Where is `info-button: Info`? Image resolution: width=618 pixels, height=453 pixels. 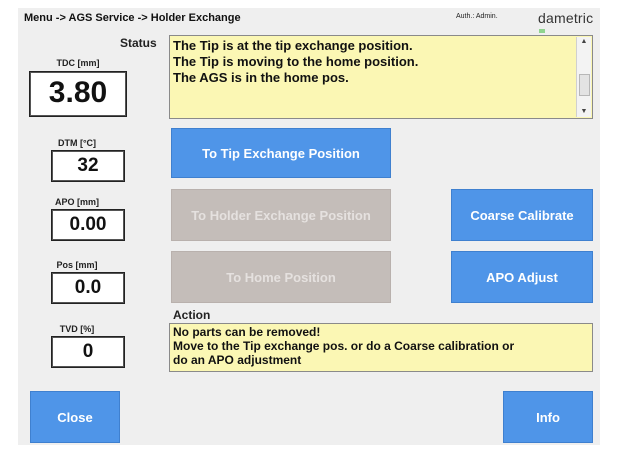
info-button: Info is located at coordinates (548, 417).